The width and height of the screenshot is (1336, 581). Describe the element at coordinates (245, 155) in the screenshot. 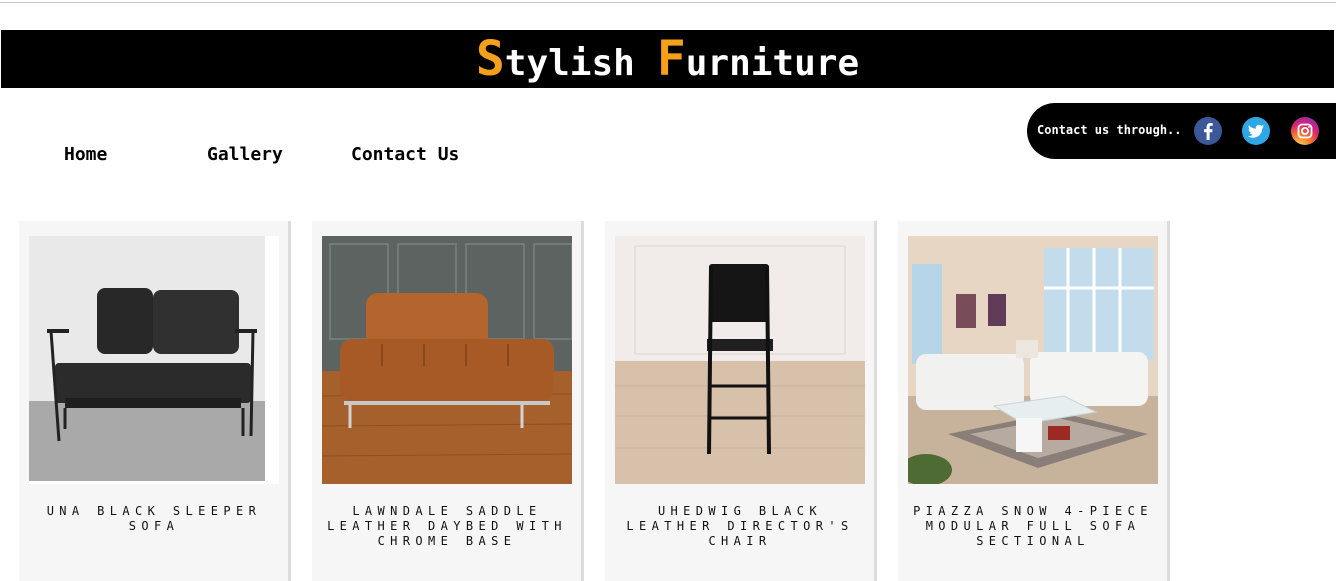

I see `nav-gallery-link: Gallery` at that location.